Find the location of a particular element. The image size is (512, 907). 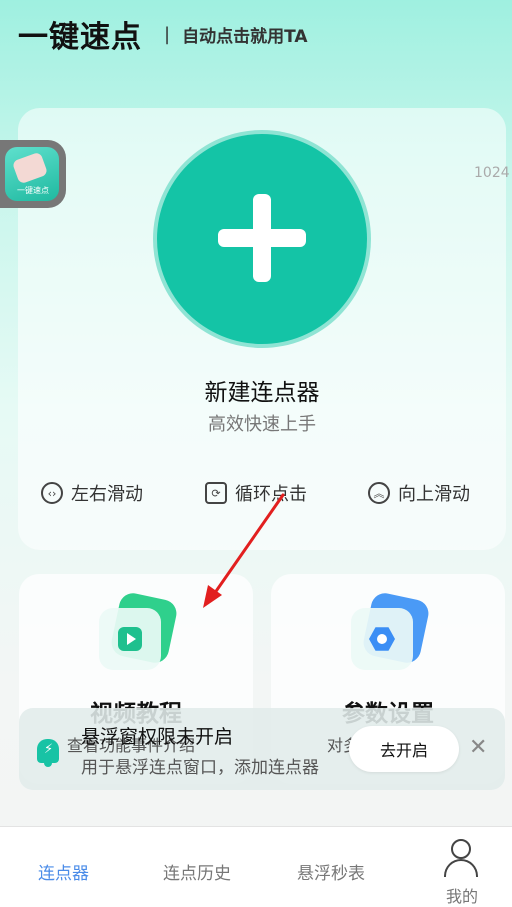

gear-hex-icon is located at coordinates (382, 639).